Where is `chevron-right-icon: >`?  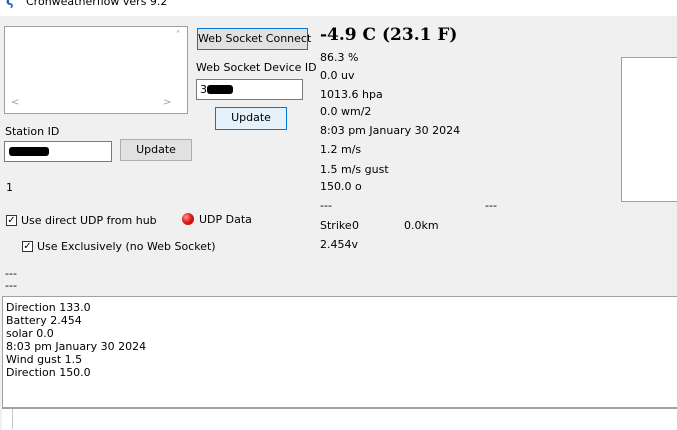
chevron-right-icon: > is located at coordinates (167, 102).